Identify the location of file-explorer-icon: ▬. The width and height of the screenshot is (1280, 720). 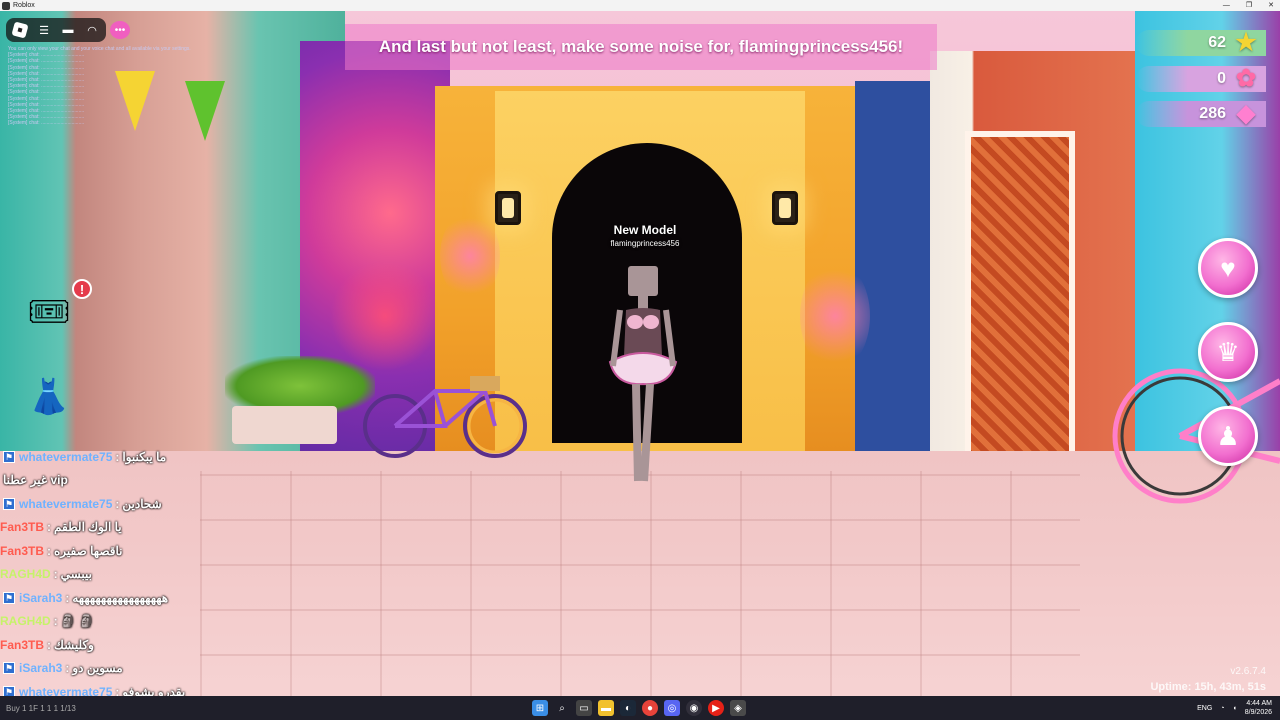
(606, 708).